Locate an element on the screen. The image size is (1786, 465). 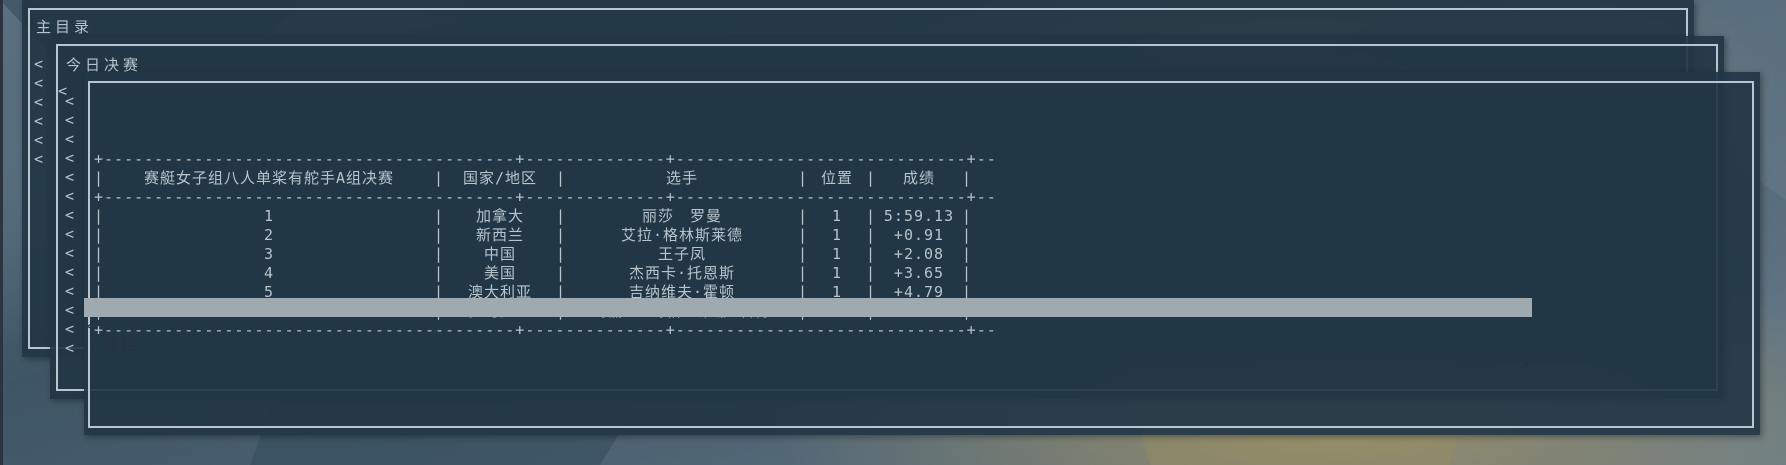
finals-item-11: < is located at coordinates (72, 291).